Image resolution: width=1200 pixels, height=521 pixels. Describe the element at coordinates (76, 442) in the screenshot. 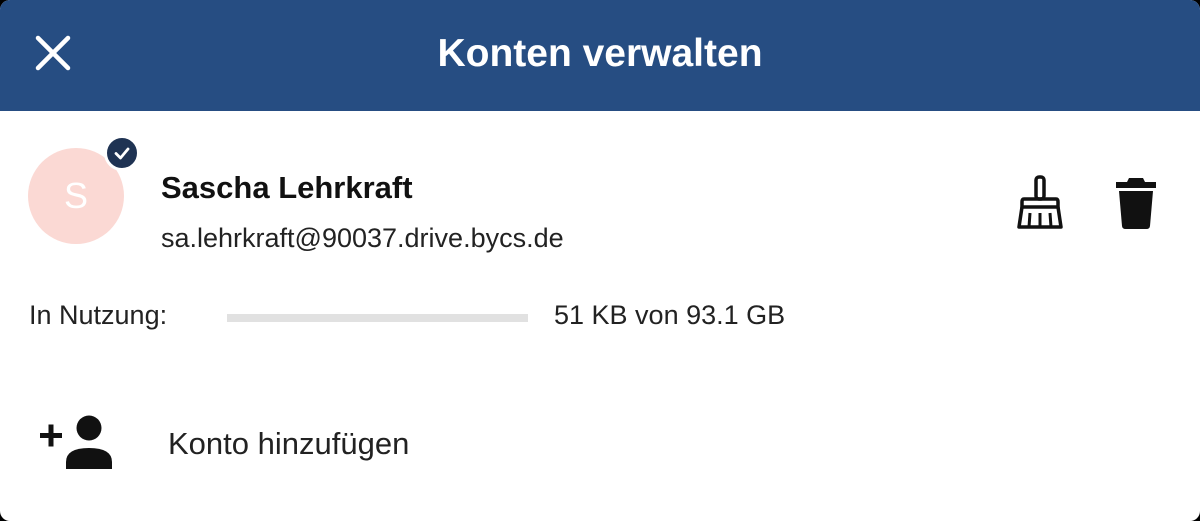

I see `person-add-icon` at that location.